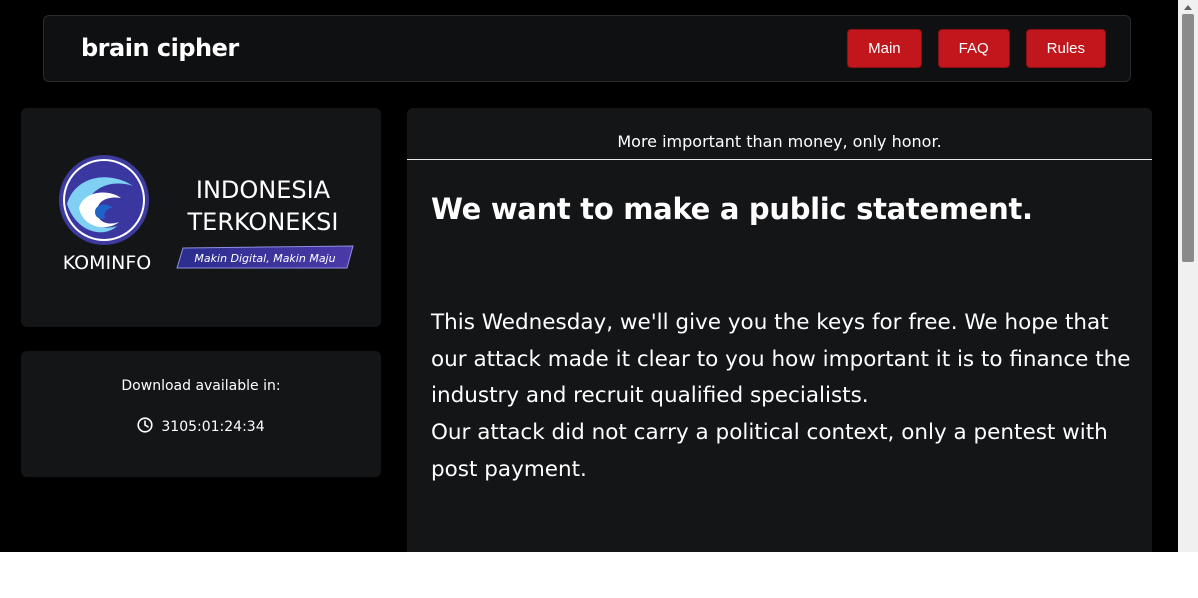 Image resolution: width=1198 pixels, height=598 pixels. Describe the element at coordinates (213, 427) in the screenshot. I see `countdown-value: 3105:01:24:34` at that location.